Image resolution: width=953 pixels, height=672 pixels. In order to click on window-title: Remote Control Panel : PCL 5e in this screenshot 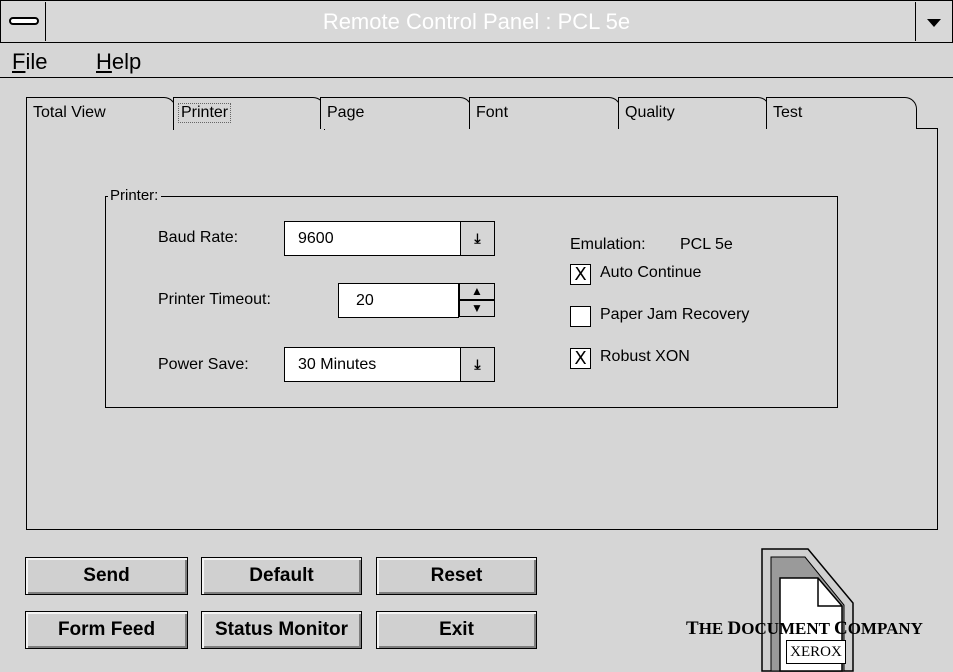, I will do `click(476, 21)`.